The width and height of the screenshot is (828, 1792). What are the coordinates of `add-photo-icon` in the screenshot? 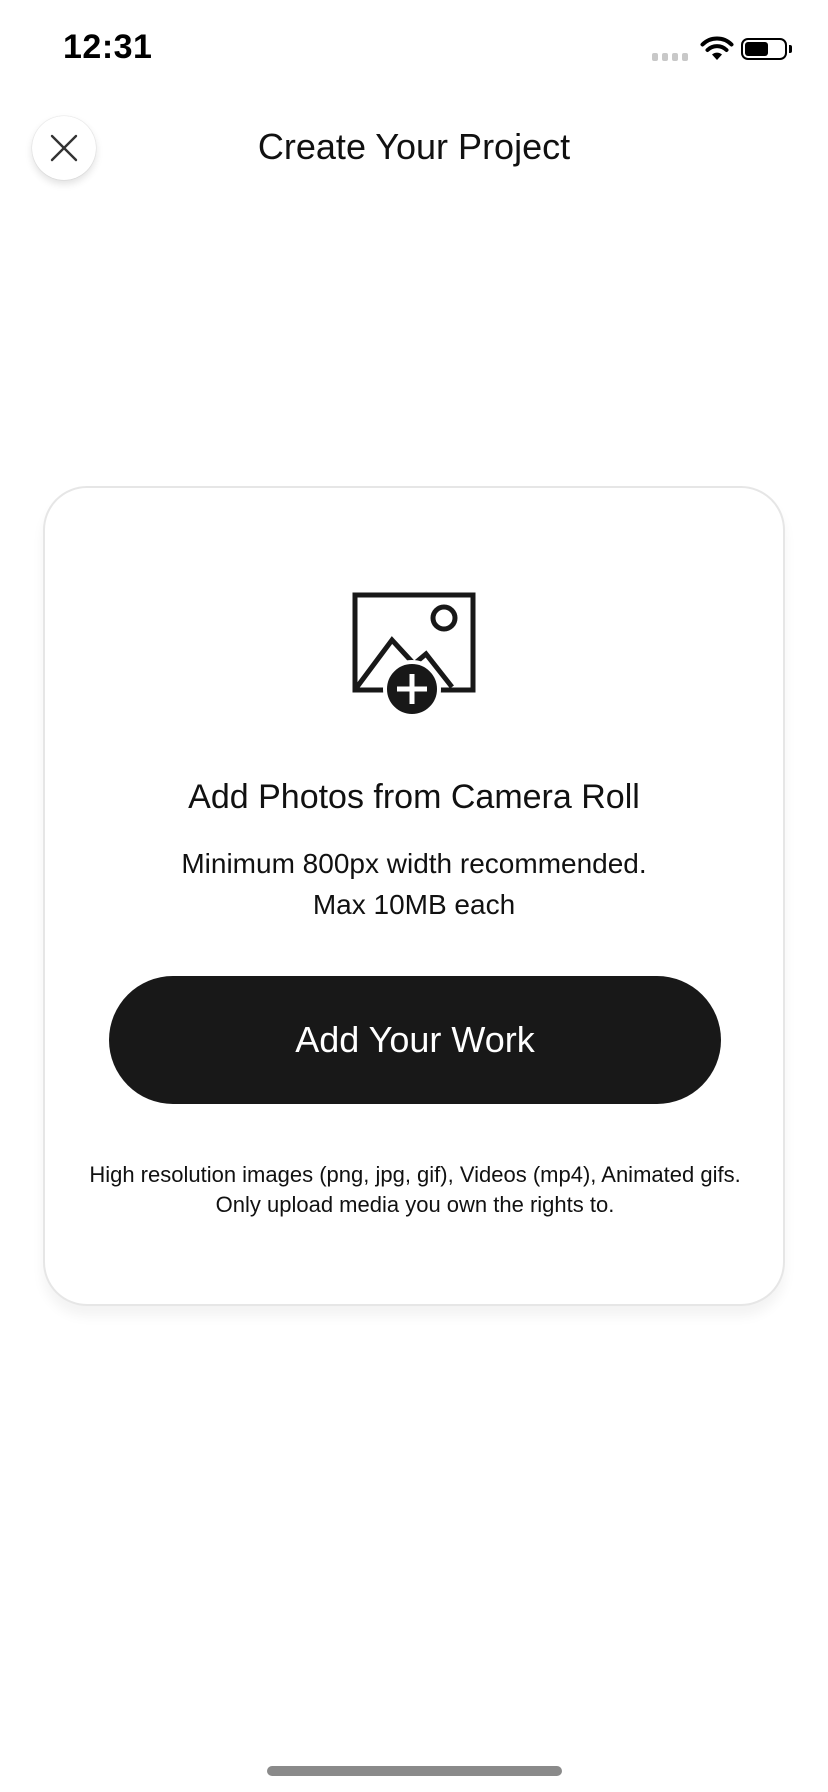 It's located at (414, 654).